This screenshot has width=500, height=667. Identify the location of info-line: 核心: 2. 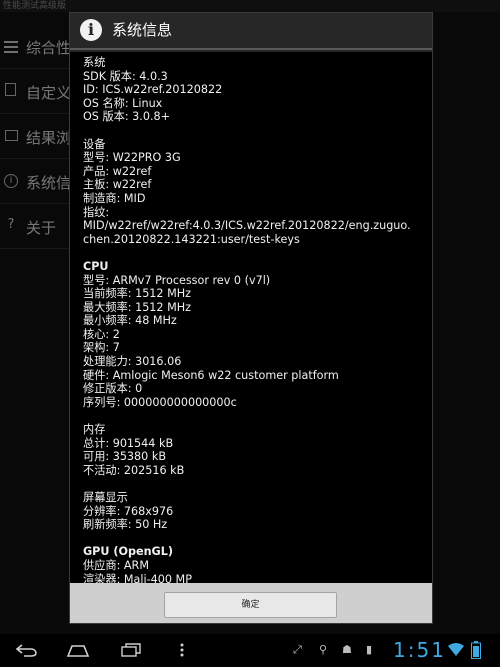
(101, 334).